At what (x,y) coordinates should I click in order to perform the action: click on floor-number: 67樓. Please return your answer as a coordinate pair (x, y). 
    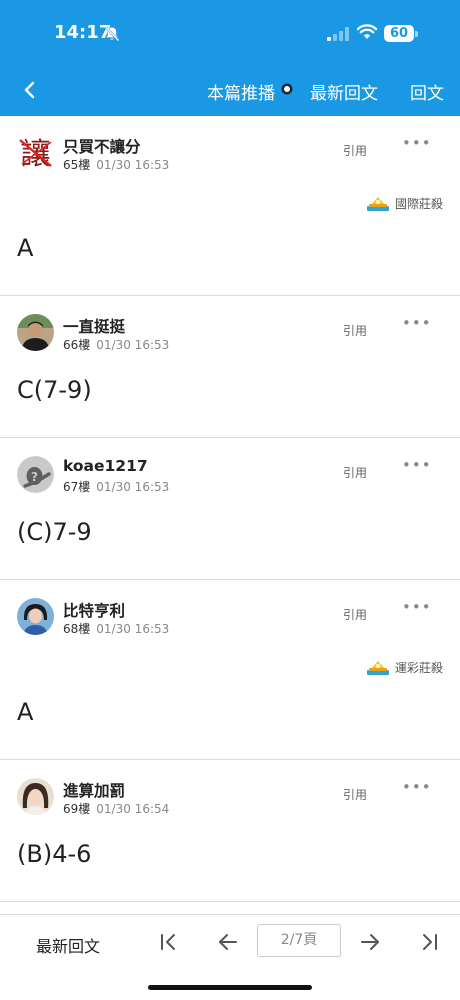
    Looking at the image, I should click on (77, 487).